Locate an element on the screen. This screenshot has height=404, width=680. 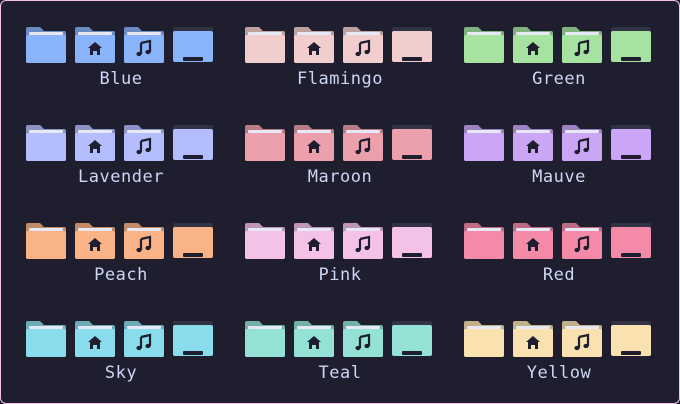
folder-group-maroon: Maroon is located at coordinates (340, 165).